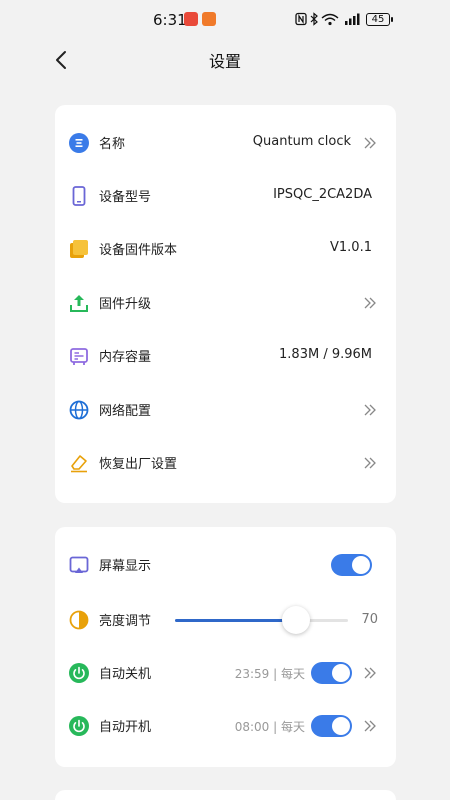  I want to click on status-time: 6:31, so click(170, 20).